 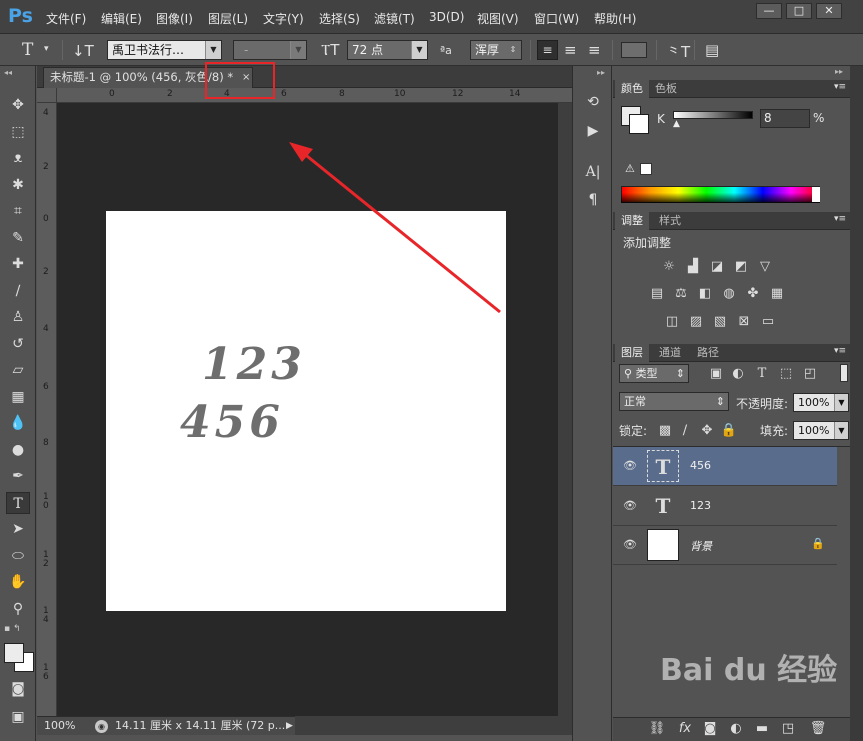 I want to click on collapse-panels-icon: ▸▸, so click(x=839, y=71).